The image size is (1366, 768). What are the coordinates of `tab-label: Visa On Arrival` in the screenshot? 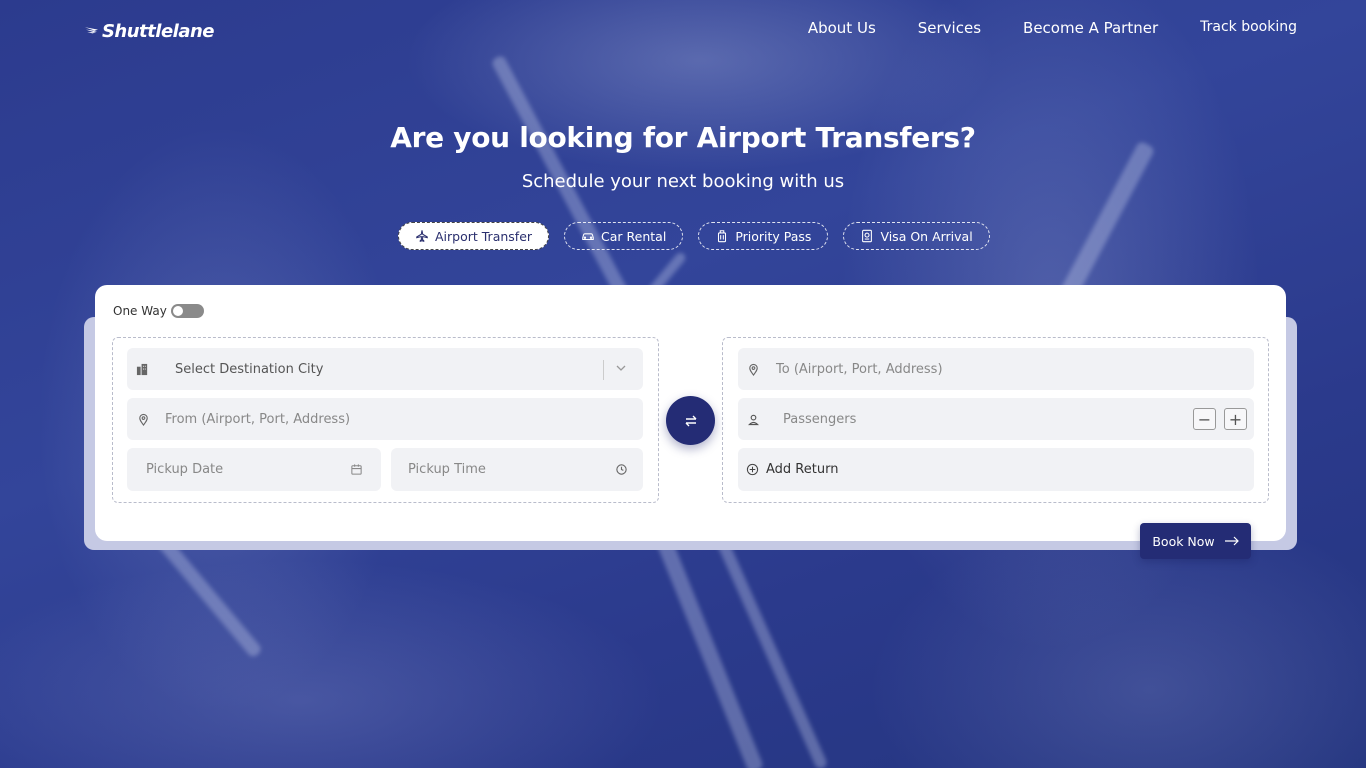 It's located at (926, 236).